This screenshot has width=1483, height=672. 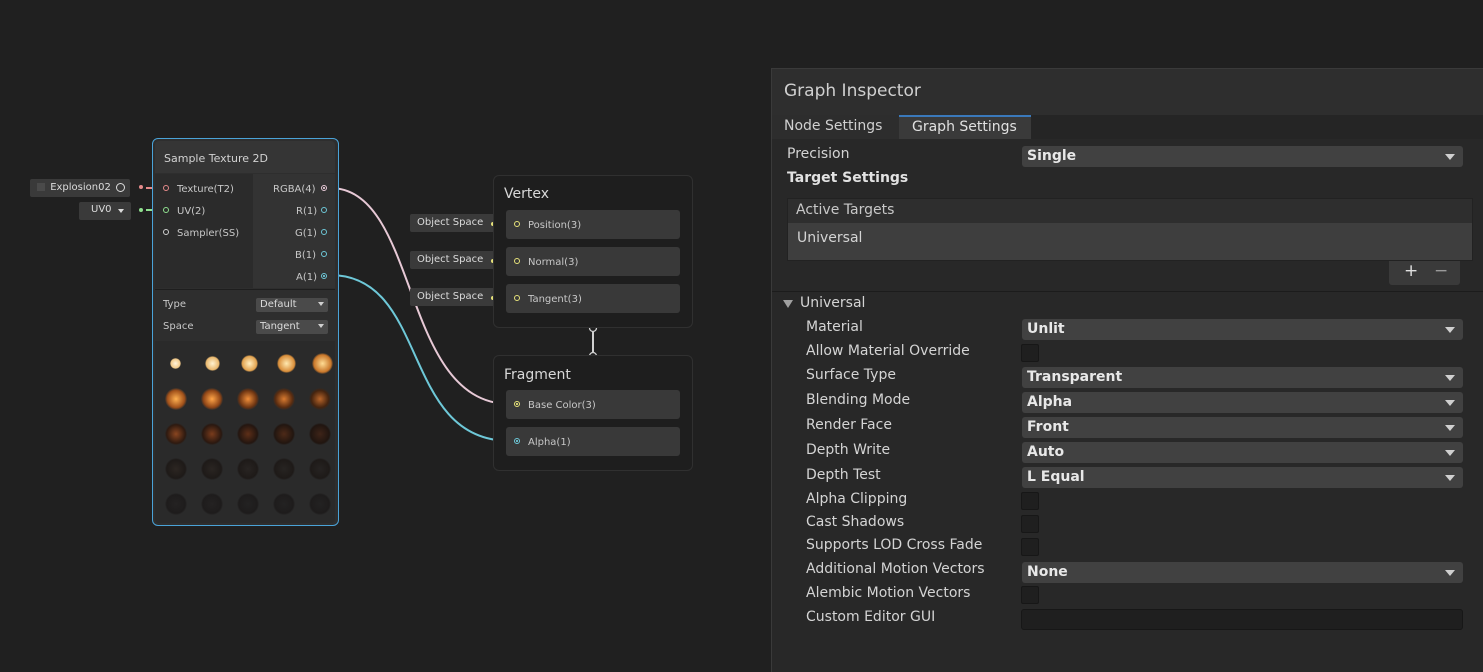 What do you see at coordinates (166, 210) in the screenshot?
I see `uv-input-port` at bounding box center [166, 210].